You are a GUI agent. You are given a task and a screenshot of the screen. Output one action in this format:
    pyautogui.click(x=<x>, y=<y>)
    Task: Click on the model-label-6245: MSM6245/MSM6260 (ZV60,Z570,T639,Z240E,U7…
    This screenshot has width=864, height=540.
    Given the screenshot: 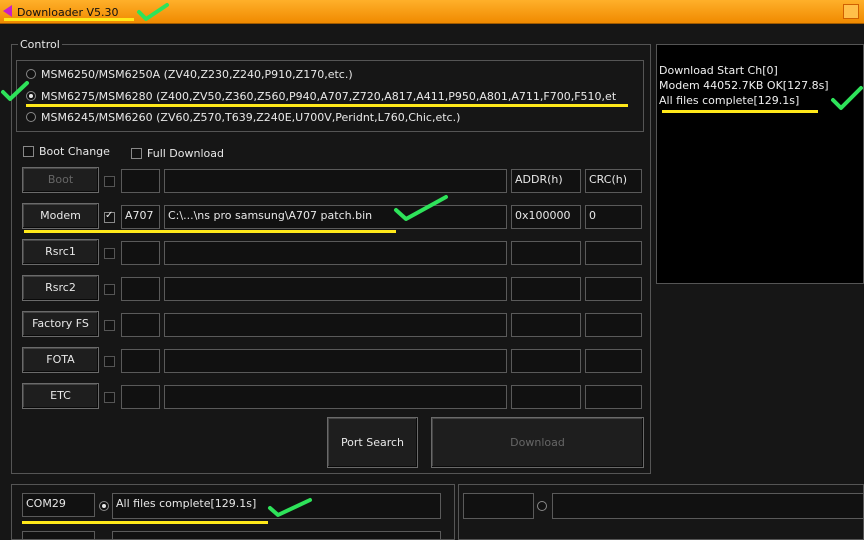 What is the action you would take?
    pyautogui.click(x=251, y=117)
    